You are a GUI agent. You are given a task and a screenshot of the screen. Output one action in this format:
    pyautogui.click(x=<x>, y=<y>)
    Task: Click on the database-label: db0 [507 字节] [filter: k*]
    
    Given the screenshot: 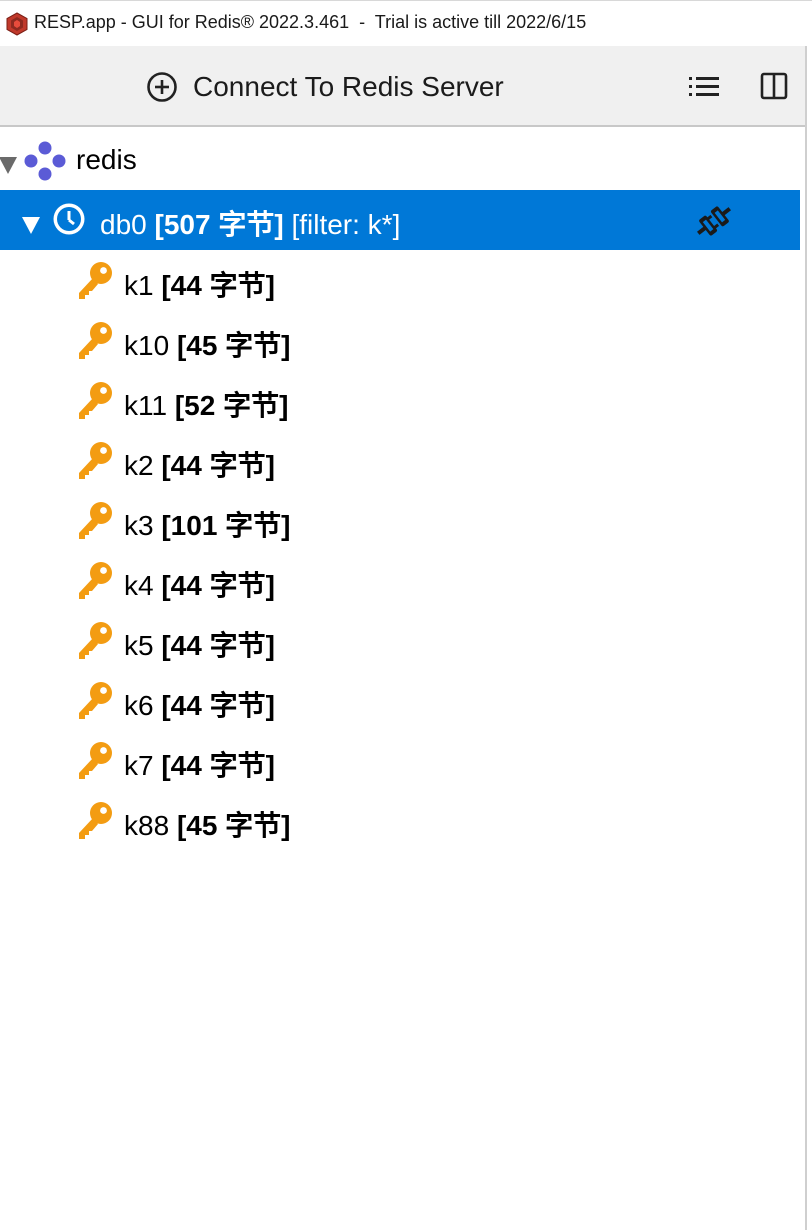 What is the action you would take?
    pyautogui.click(x=250, y=223)
    